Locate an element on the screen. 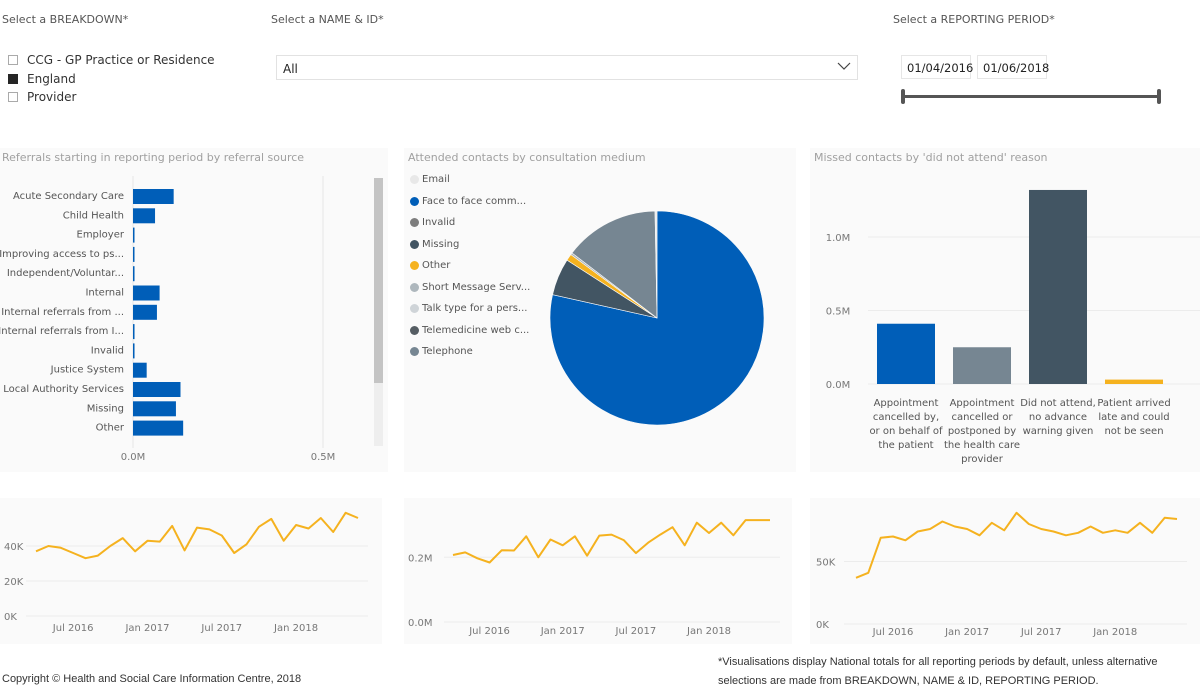  start-date-input: 01/04/2016 is located at coordinates (937, 67).